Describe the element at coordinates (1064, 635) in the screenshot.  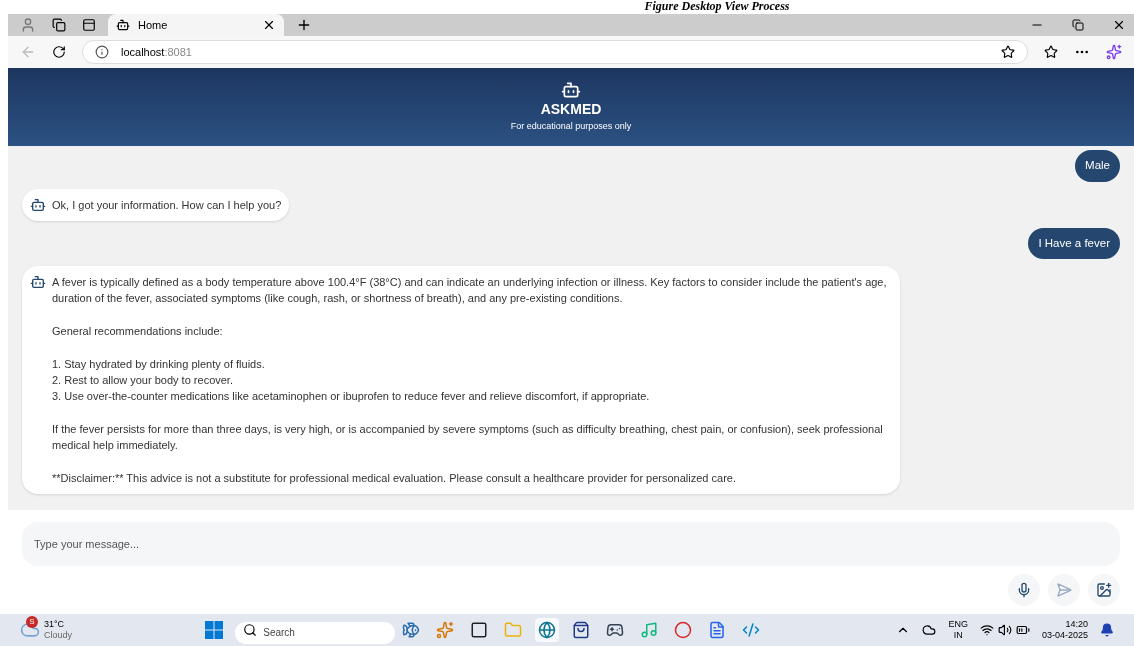
I see `clock-date: 03-04-2025` at that location.